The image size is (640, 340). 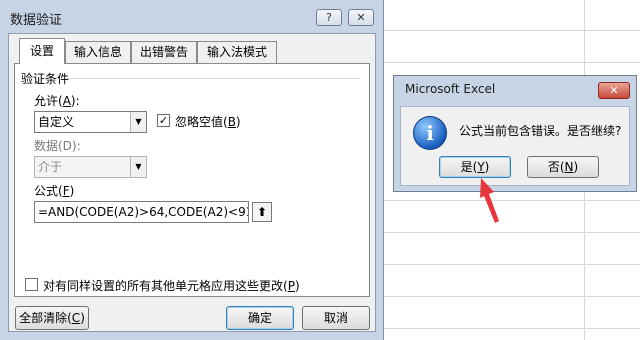 I want to click on formula-label: 公式(F), so click(x=54, y=191).